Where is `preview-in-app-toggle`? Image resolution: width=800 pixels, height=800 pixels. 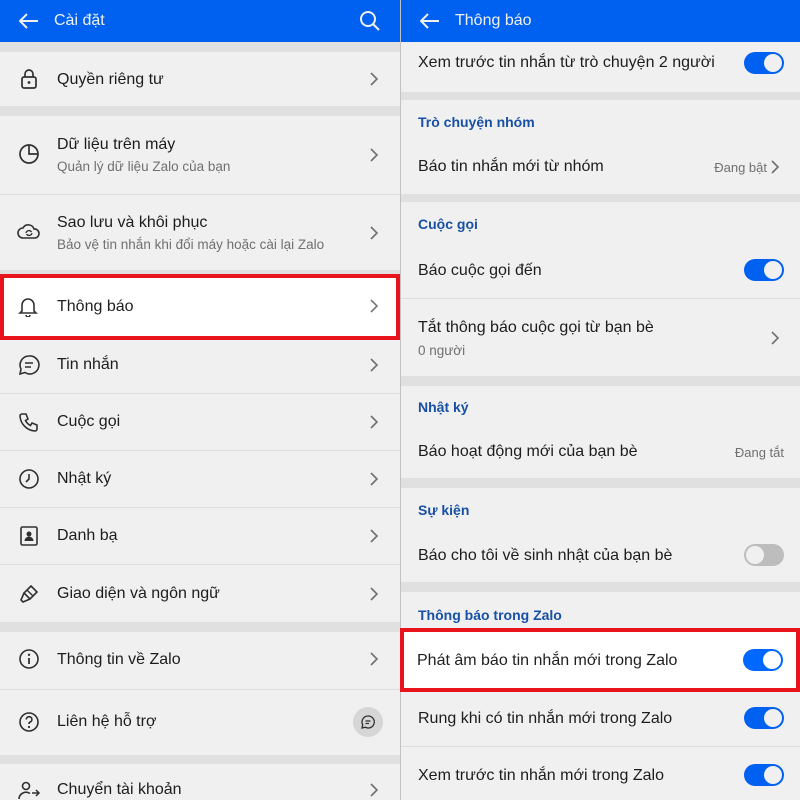 preview-in-app-toggle is located at coordinates (764, 775).